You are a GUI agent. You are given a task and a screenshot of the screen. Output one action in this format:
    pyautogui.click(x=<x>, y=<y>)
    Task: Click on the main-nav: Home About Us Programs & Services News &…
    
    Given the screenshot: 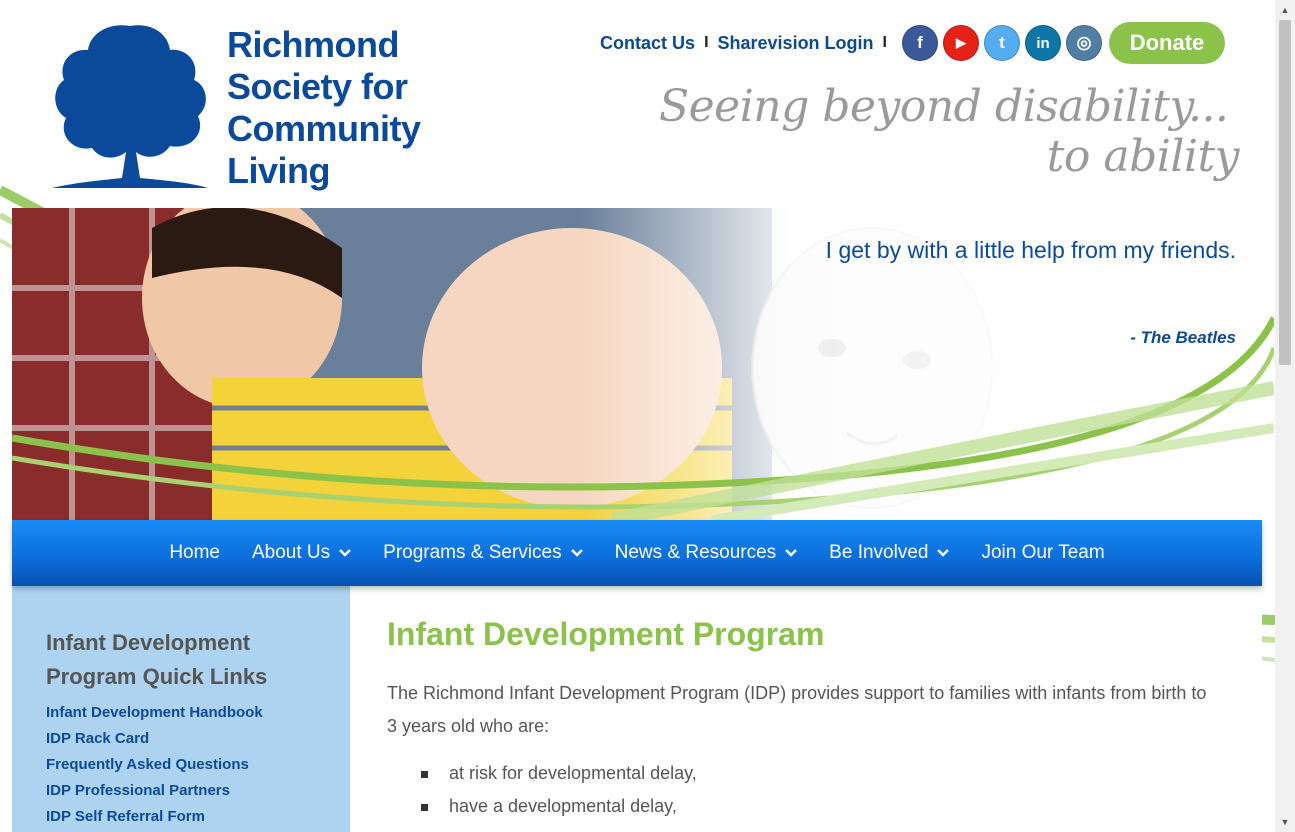 What is the action you would take?
    pyautogui.click(x=637, y=553)
    